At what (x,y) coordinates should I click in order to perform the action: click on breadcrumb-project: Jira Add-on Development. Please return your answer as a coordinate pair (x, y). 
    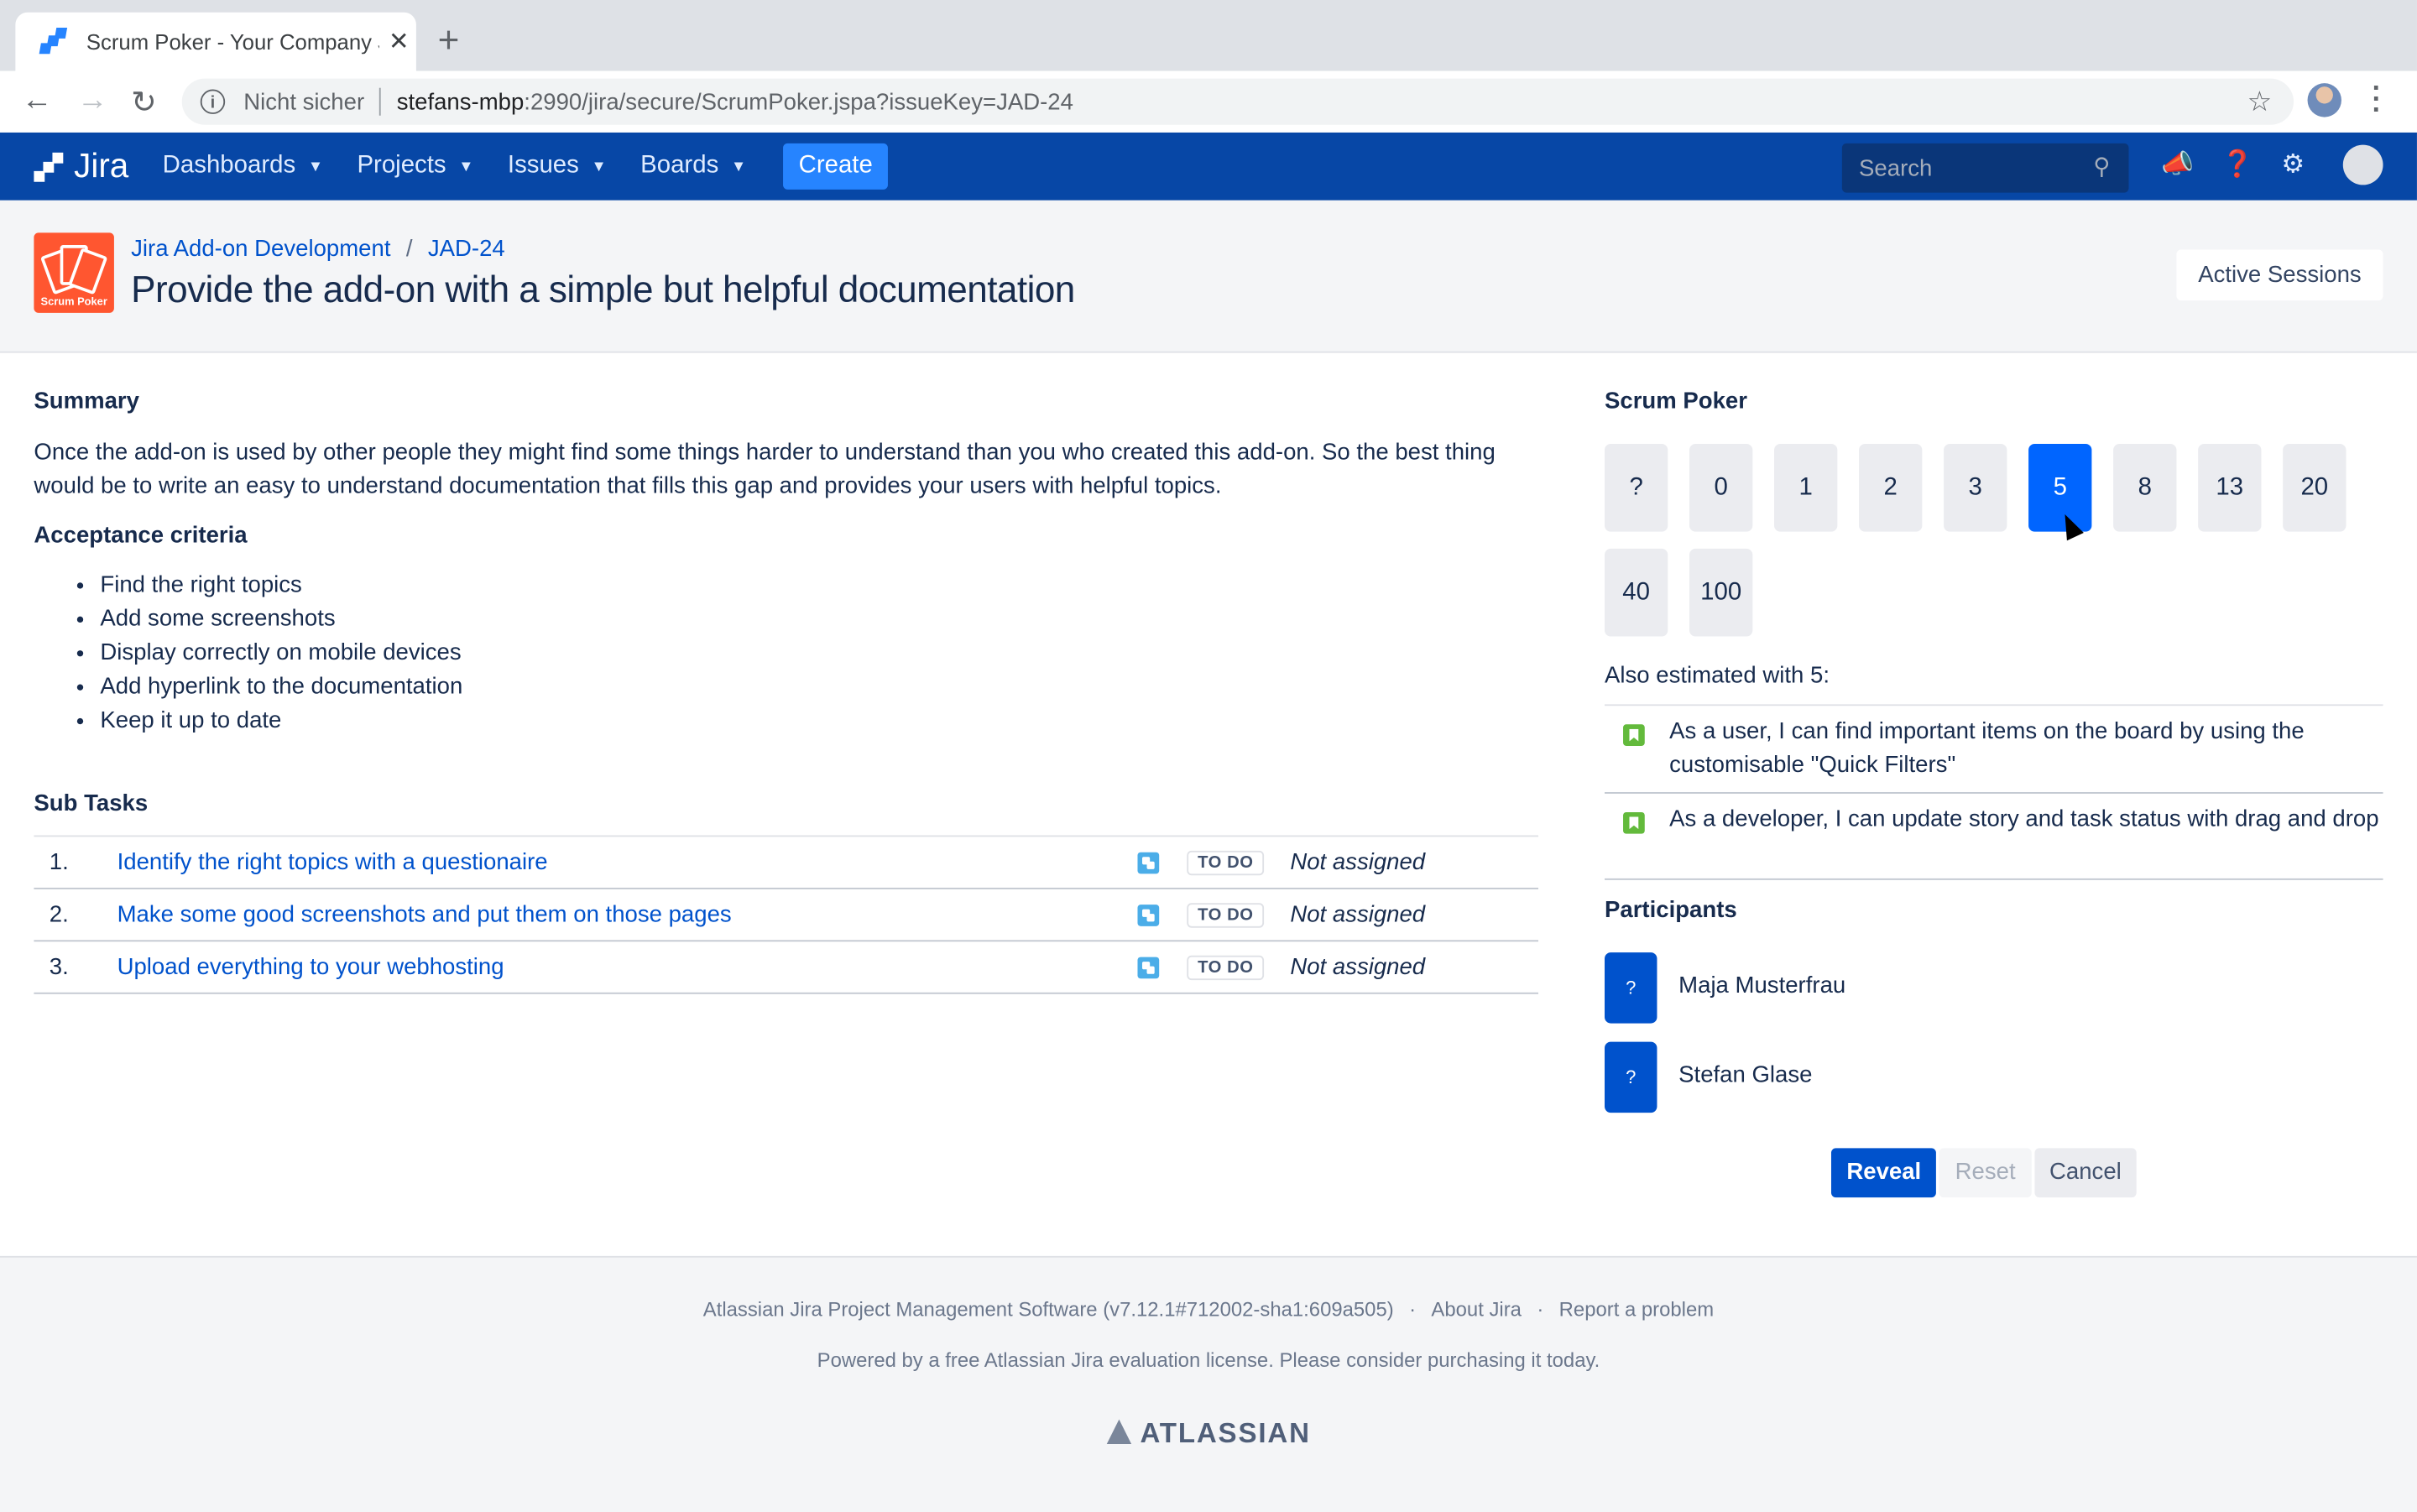
    Looking at the image, I should click on (260, 249).